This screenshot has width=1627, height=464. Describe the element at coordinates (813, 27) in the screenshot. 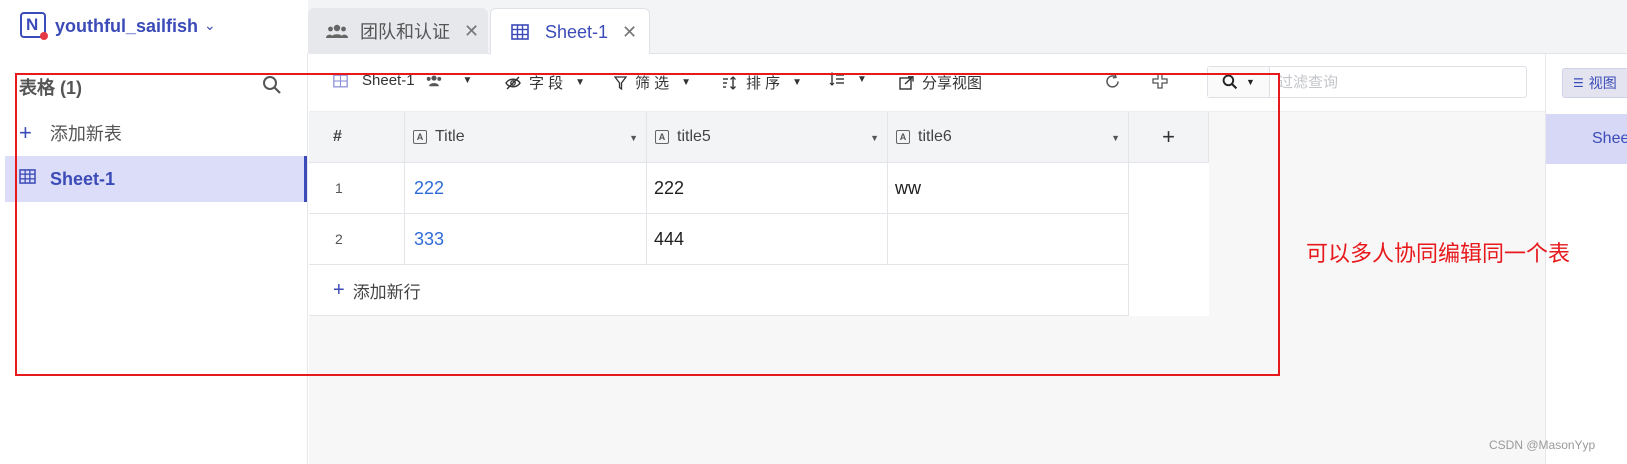

I see `top-bar: N youthful_sailfish ⌄ 团队和认证 ✕ Sheet-1 ✕` at that location.